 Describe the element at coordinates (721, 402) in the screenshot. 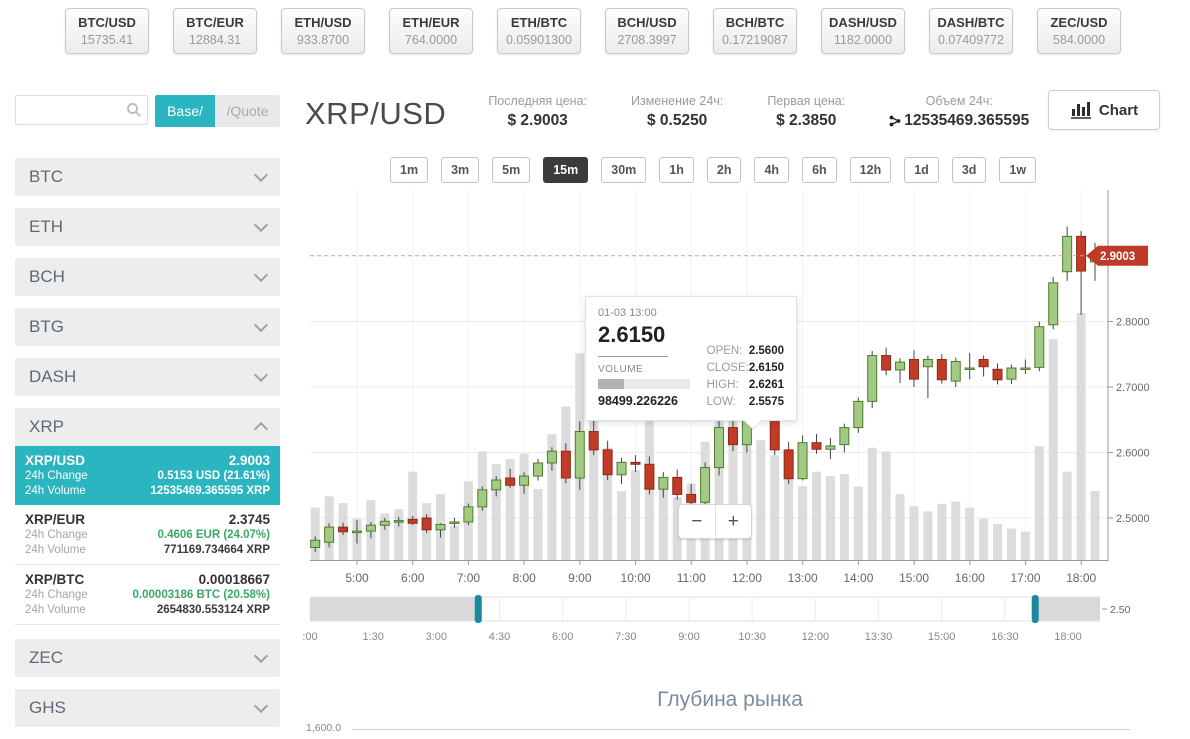

I see `tooltip-row-label: LOW:` at that location.